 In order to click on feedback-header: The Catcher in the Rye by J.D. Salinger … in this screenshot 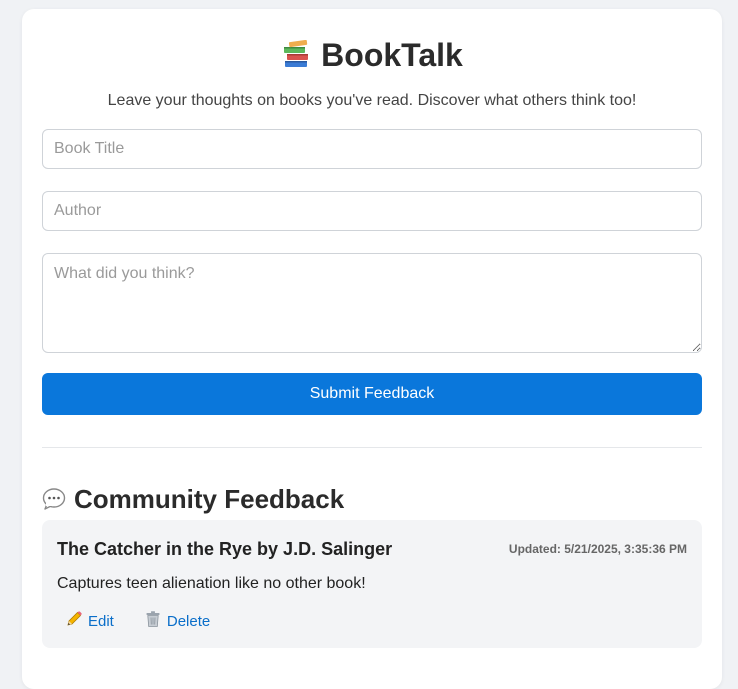, I will do `click(372, 540)`.